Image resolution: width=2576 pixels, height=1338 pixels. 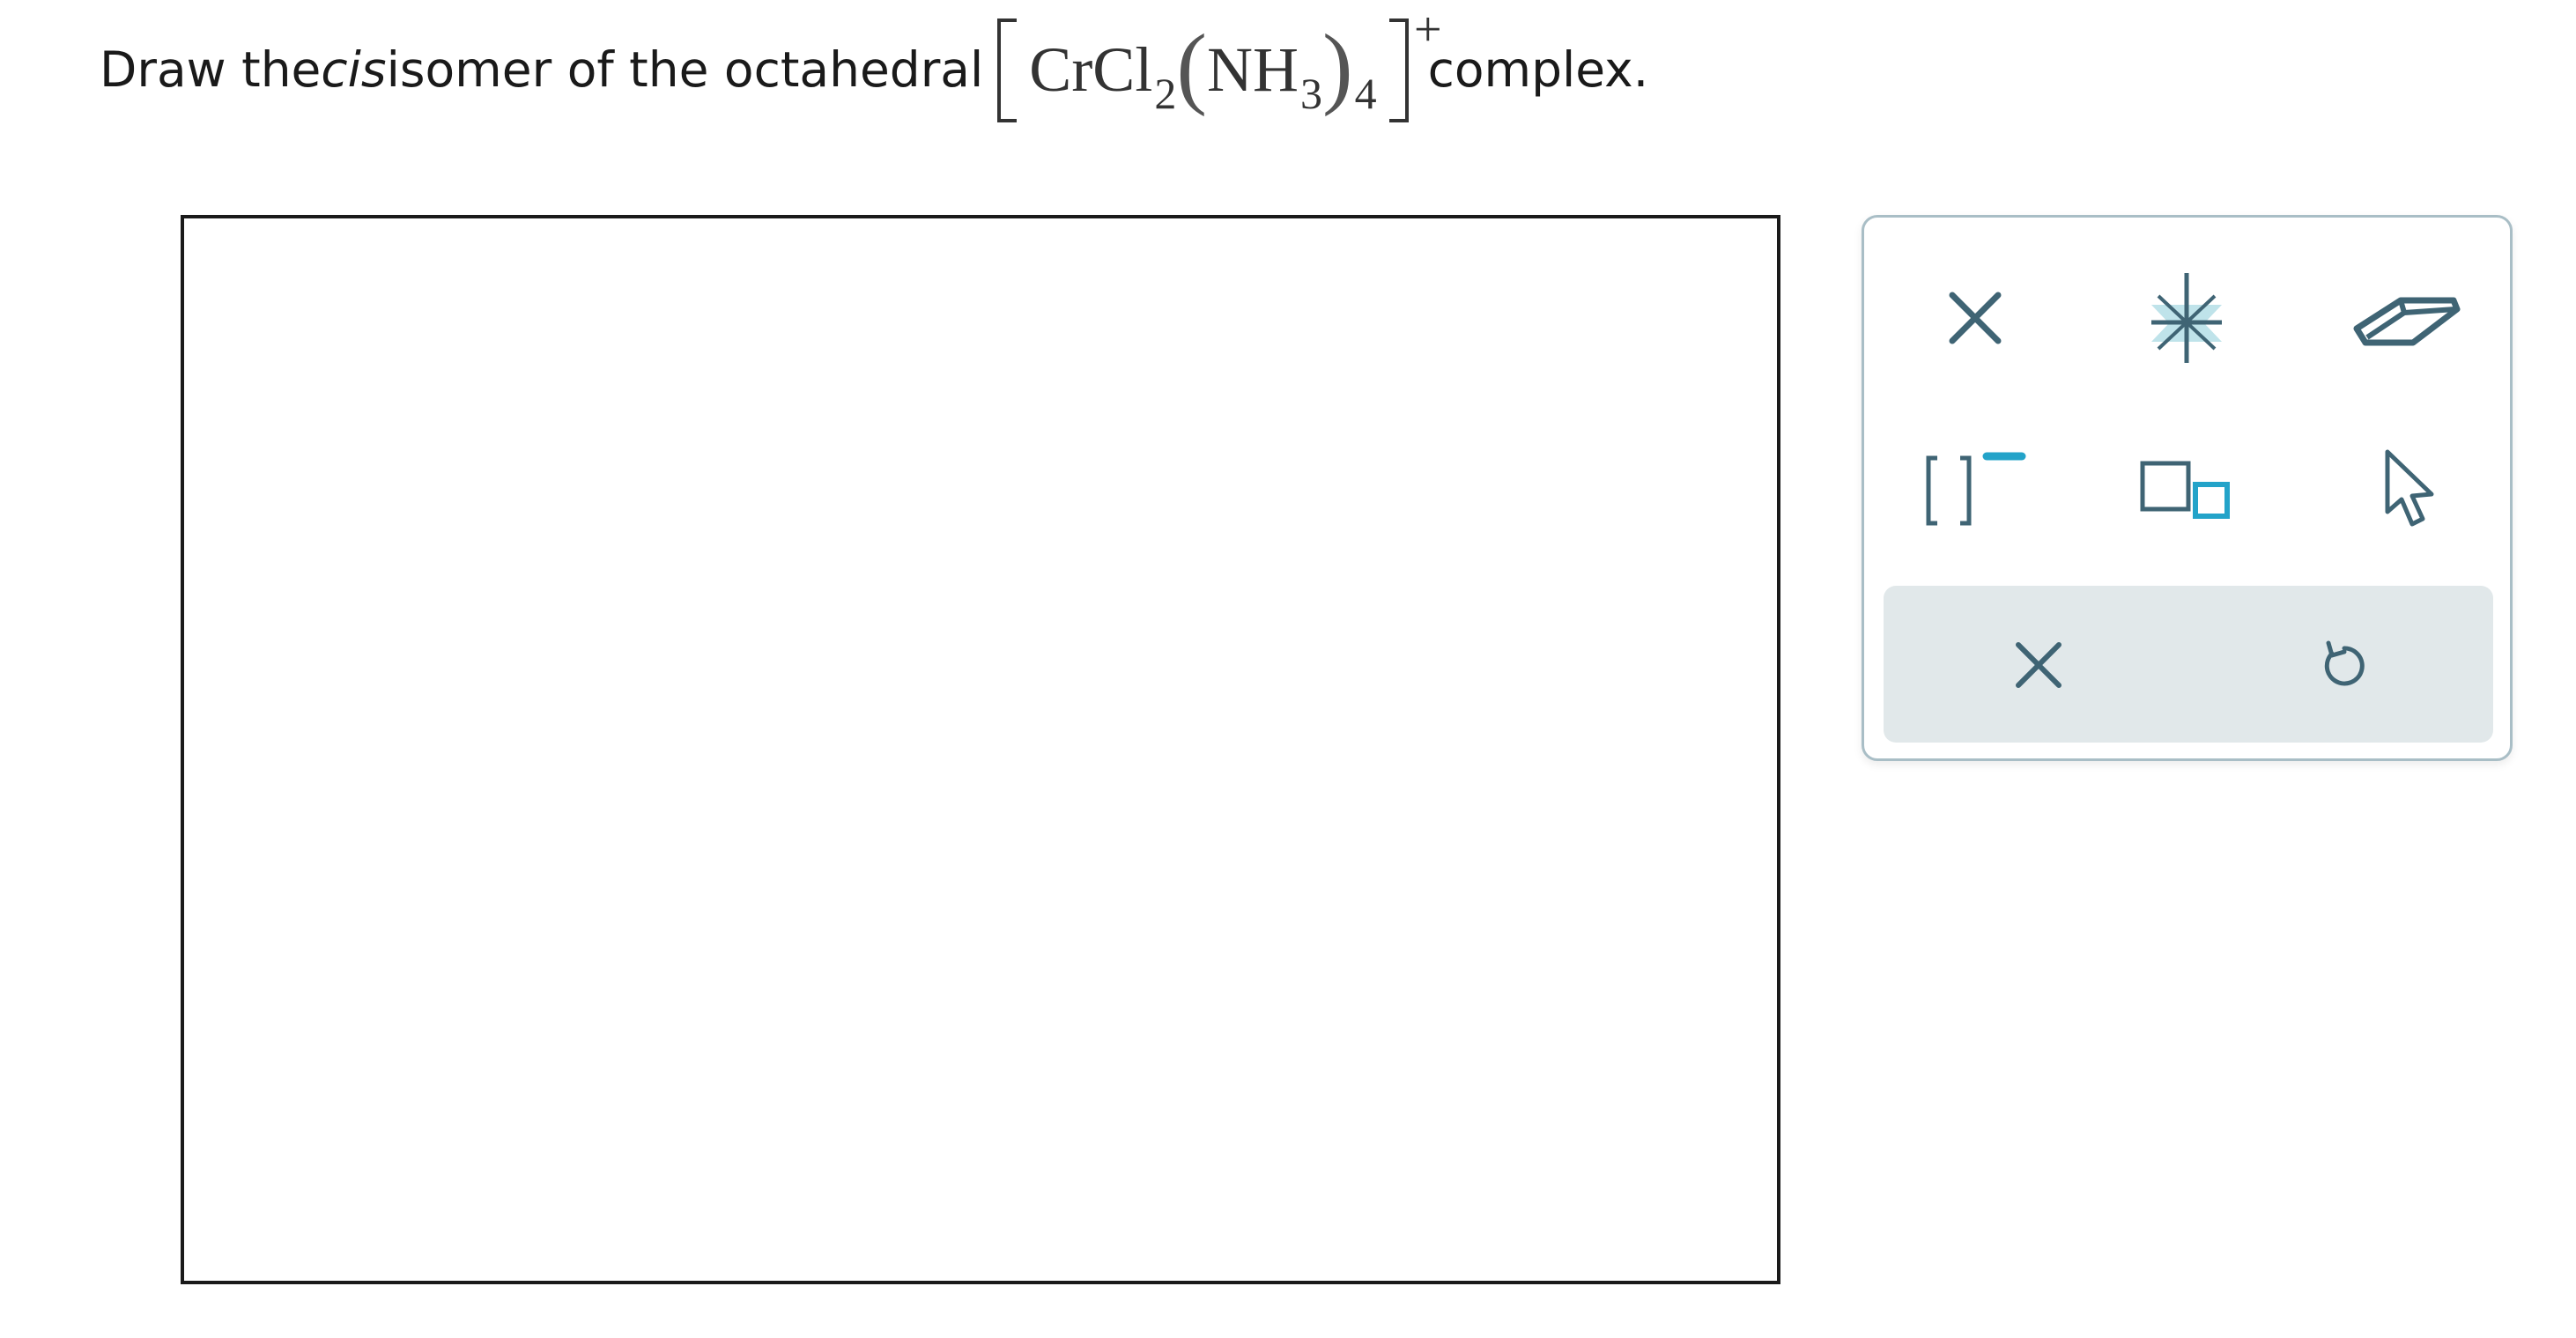 I want to click on formula-sub-nh: 3, so click(x=1311, y=93).